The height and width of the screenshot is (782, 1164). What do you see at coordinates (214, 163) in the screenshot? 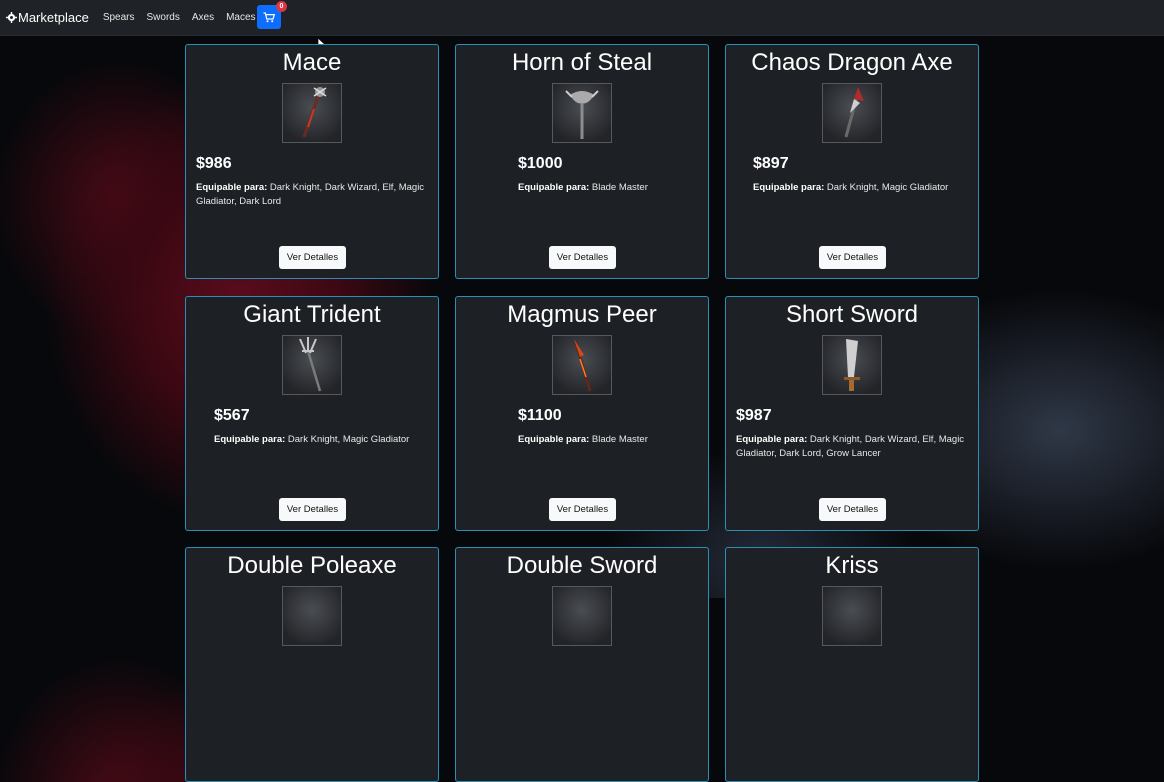
I see `product-price: $986` at bounding box center [214, 163].